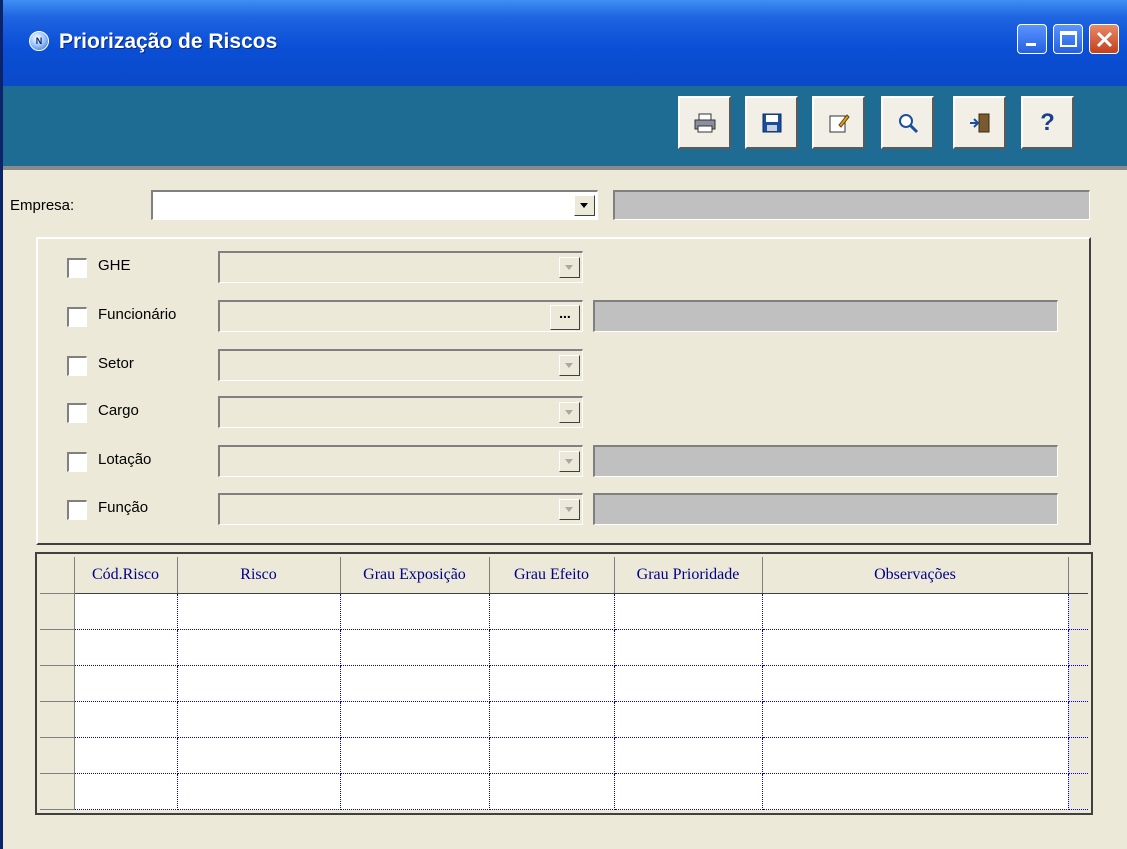 The height and width of the screenshot is (849, 1127). I want to click on funcao-dropdown-arrow-icon, so click(569, 509).